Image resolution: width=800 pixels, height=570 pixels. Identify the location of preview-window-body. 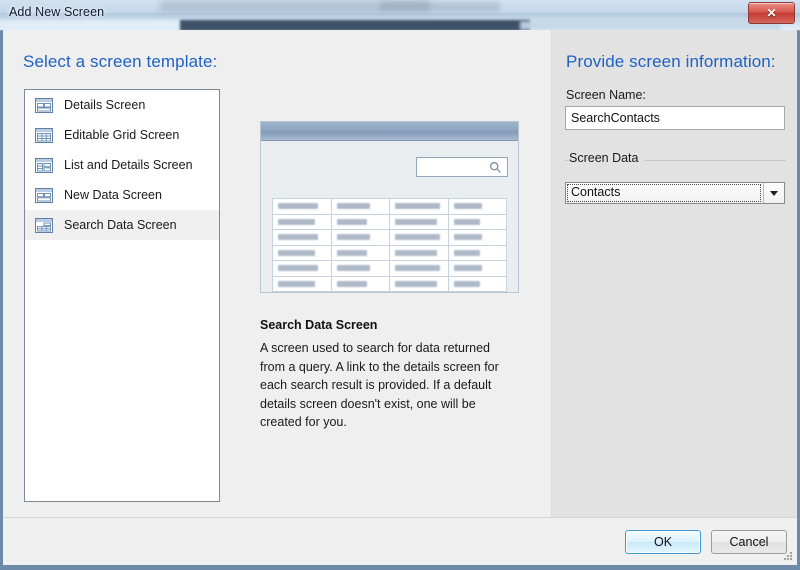
(389, 216).